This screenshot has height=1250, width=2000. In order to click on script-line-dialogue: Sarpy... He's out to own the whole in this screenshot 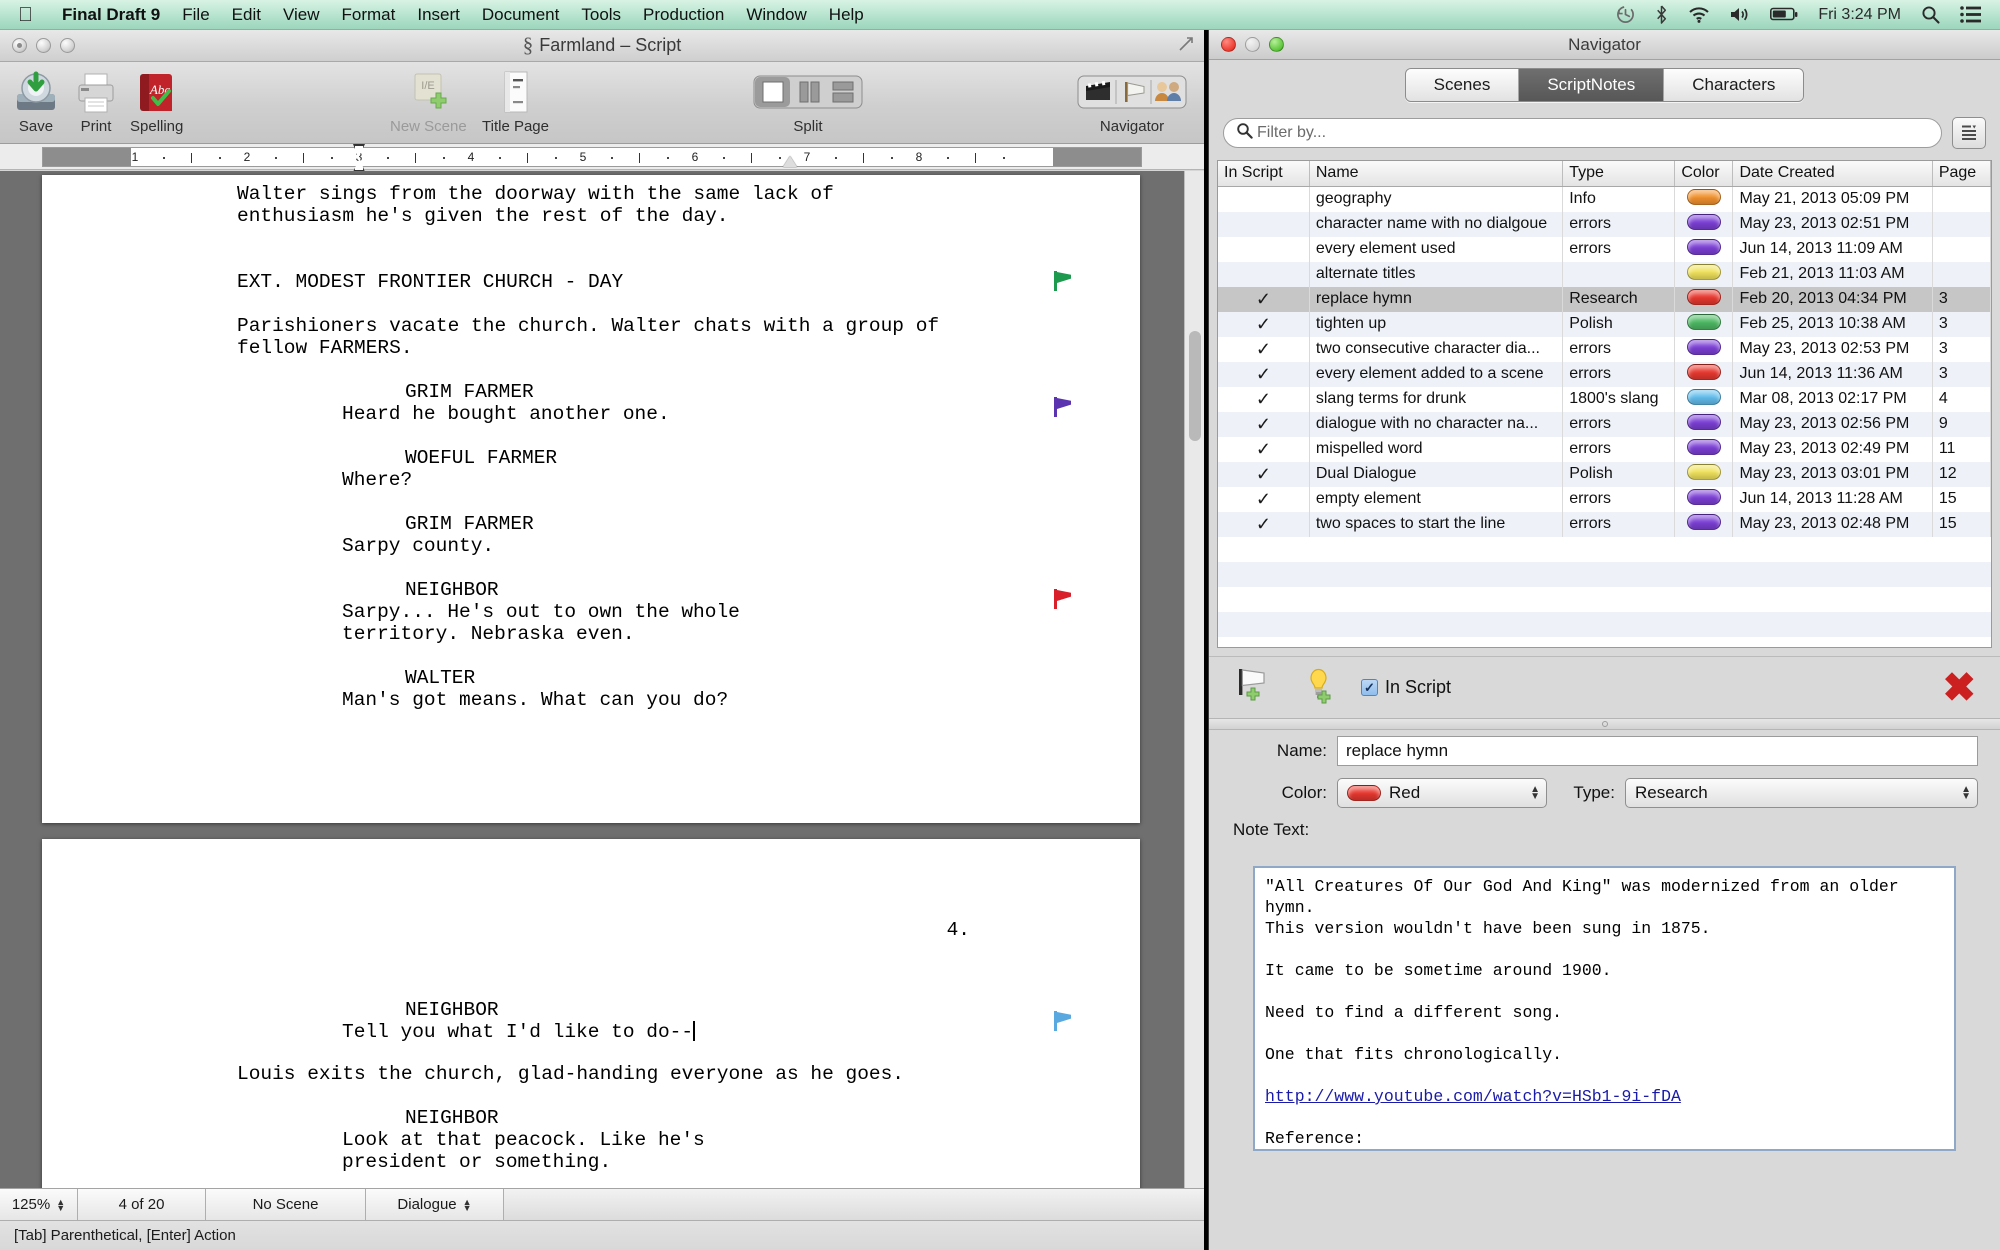, I will do `click(541, 612)`.